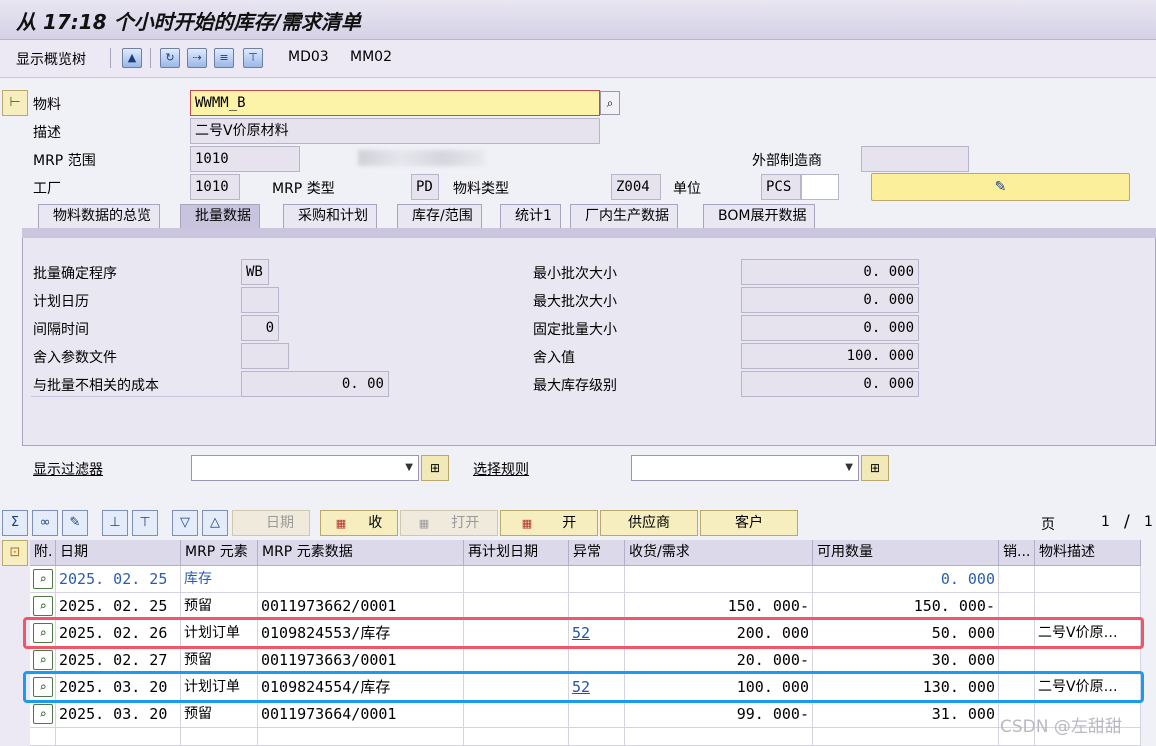  What do you see at coordinates (118, 606) in the screenshot?
I see `cell-date: 2025. 02. 25` at bounding box center [118, 606].